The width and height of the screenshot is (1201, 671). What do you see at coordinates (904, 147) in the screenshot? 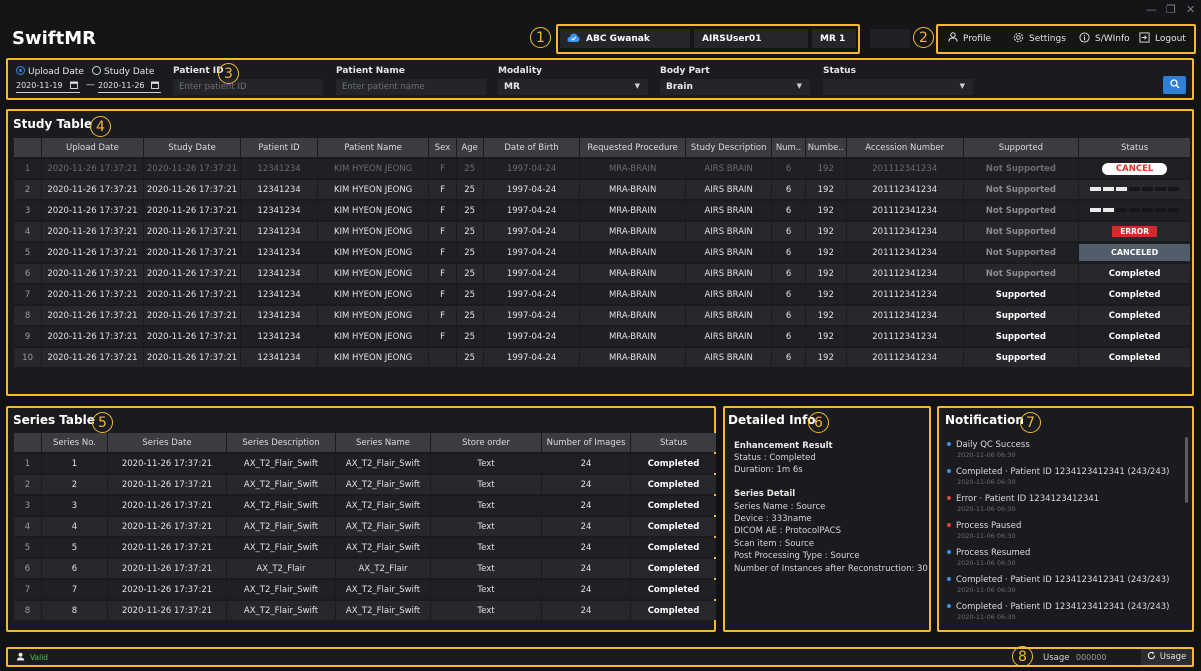
I see `study-col-header: Accession Number` at bounding box center [904, 147].